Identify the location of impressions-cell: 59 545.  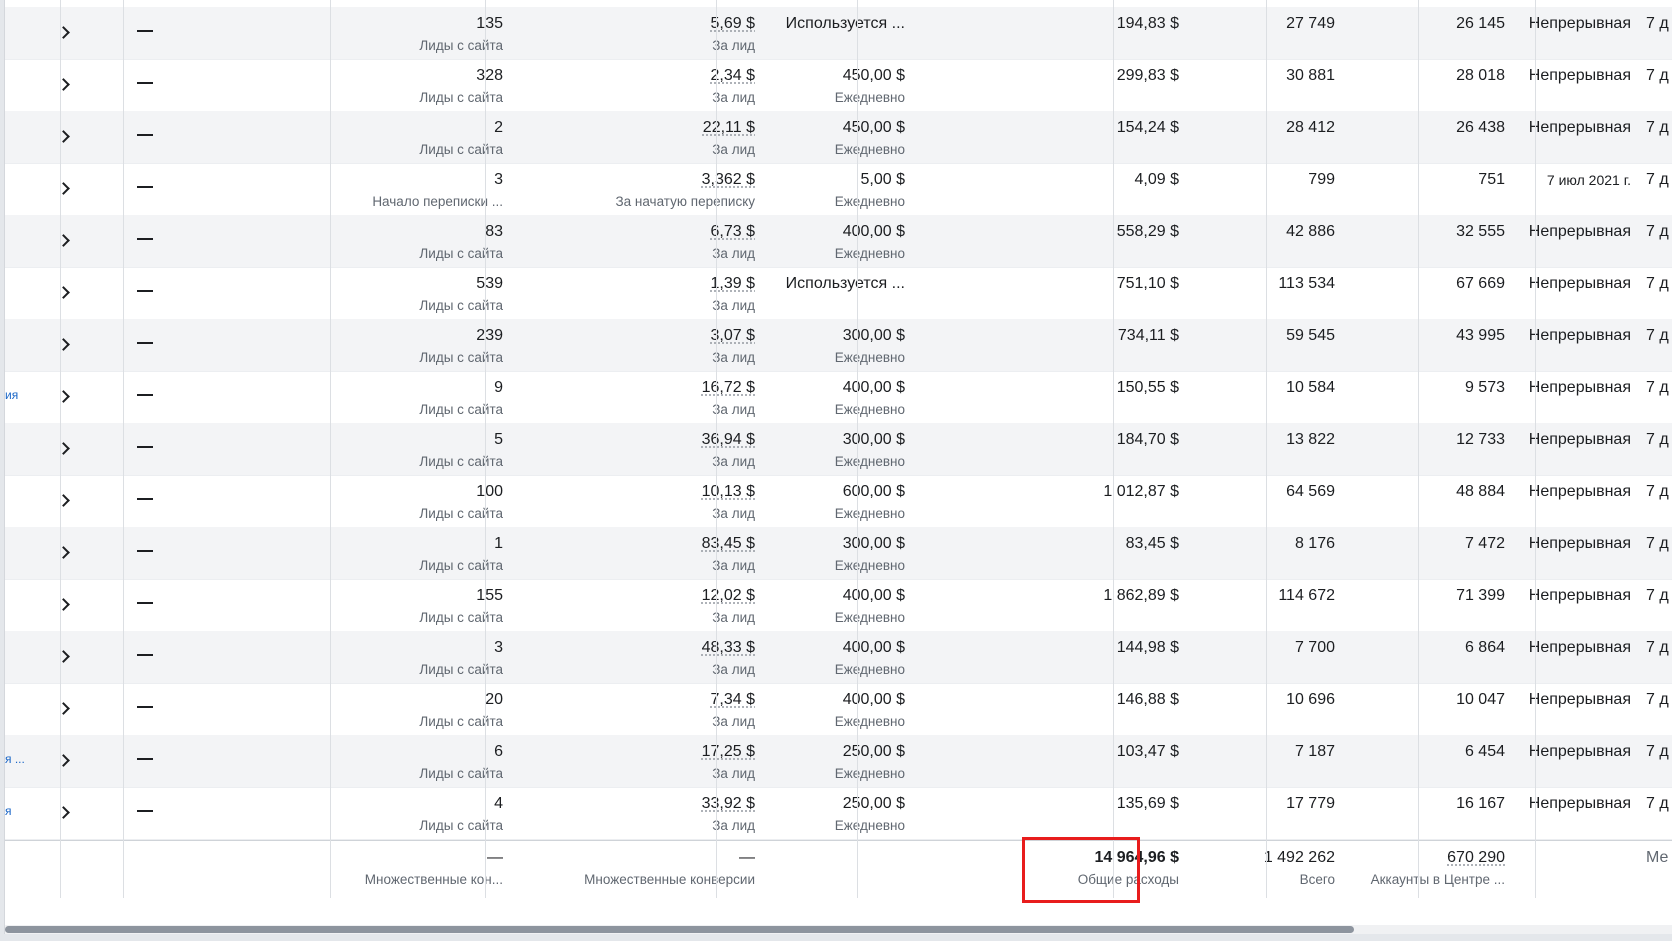
(1270, 345).